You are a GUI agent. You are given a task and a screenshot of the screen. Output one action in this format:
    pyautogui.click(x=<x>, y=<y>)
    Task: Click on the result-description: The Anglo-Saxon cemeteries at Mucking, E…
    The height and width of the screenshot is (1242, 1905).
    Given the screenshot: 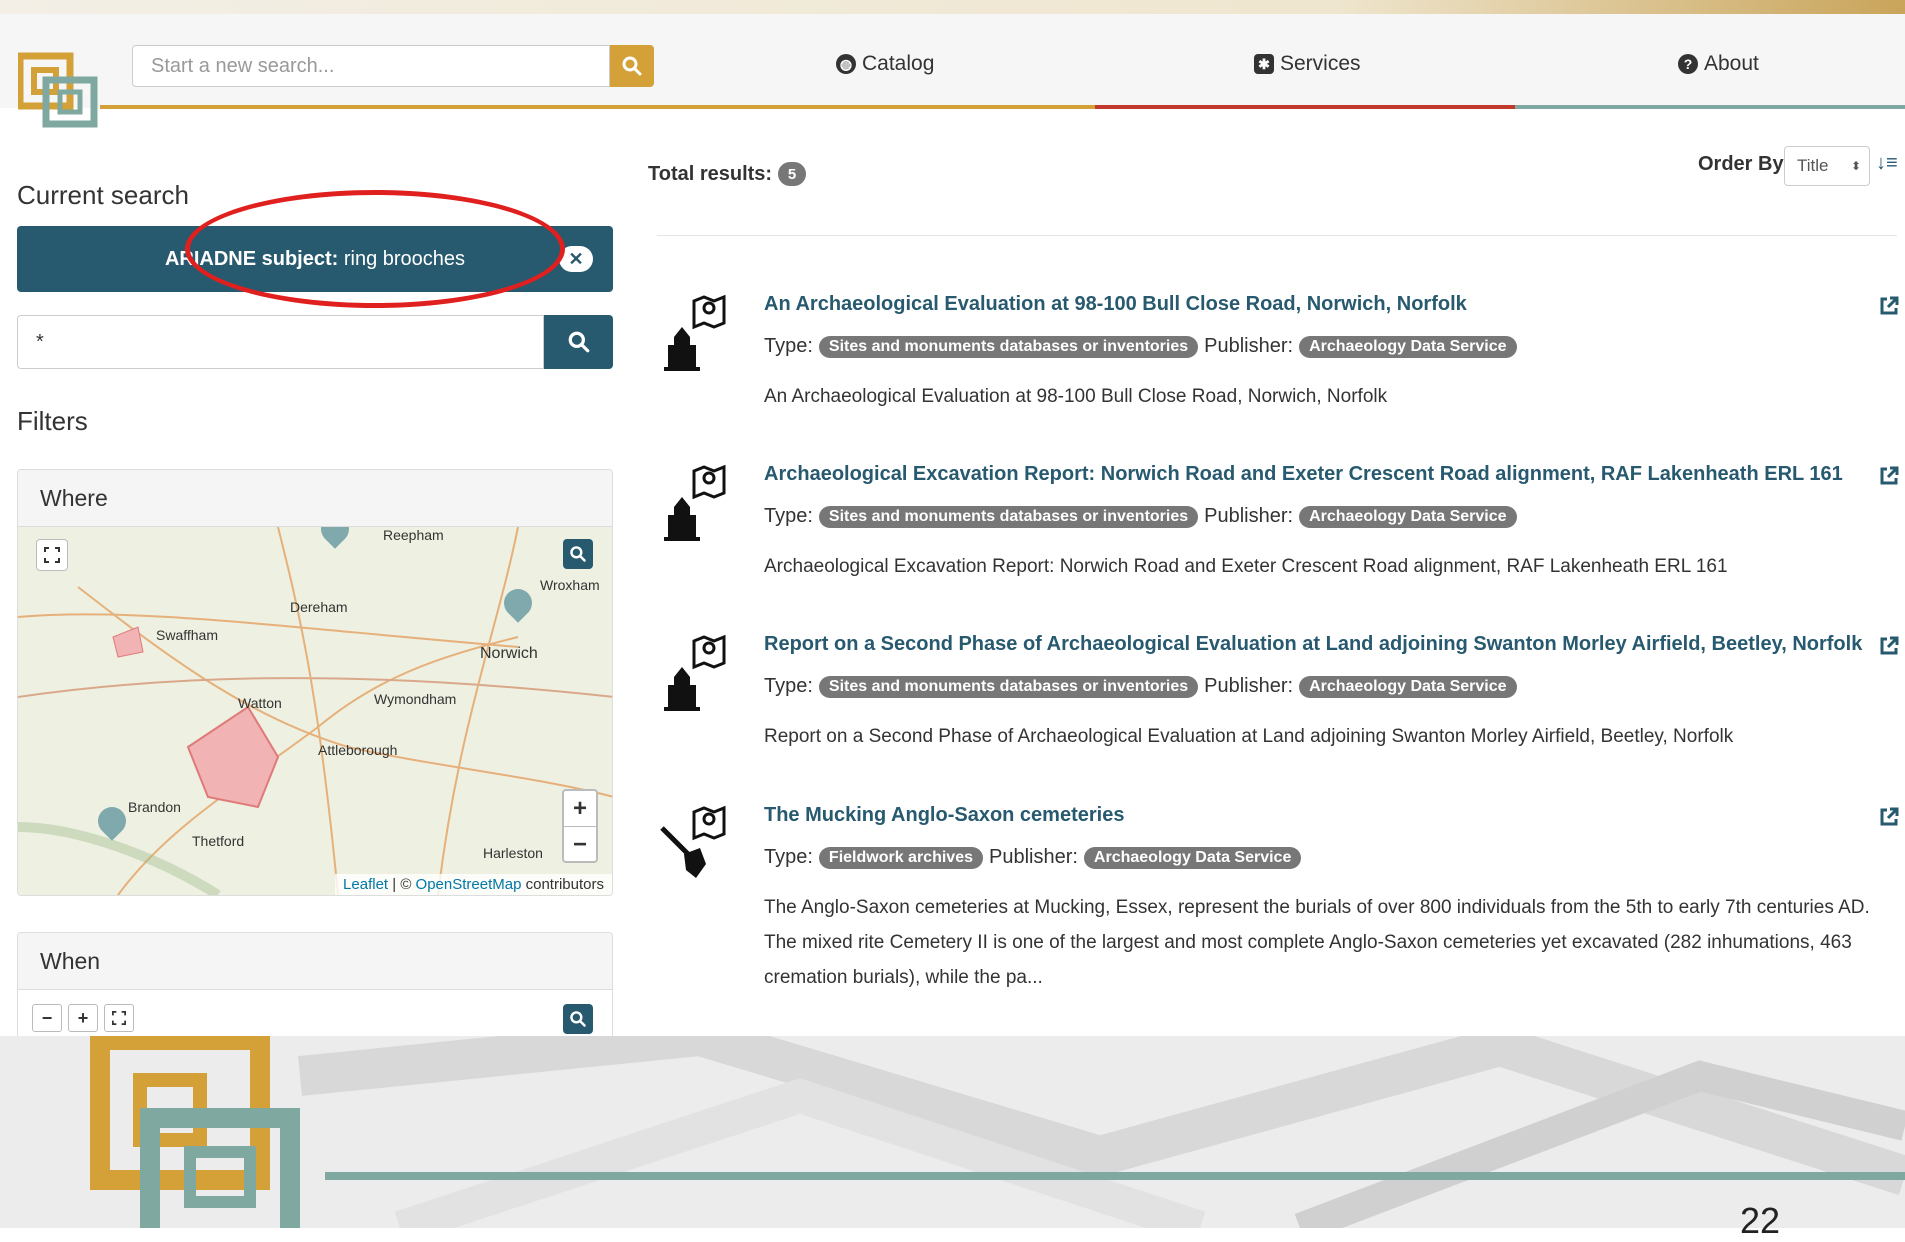 What is the action you would take?
    pyautogui.click(x=1317, y=942)
    